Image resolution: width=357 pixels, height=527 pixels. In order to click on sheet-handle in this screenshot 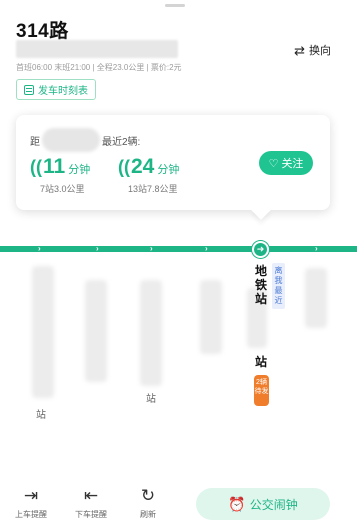, I will do `click(175, 5)`.